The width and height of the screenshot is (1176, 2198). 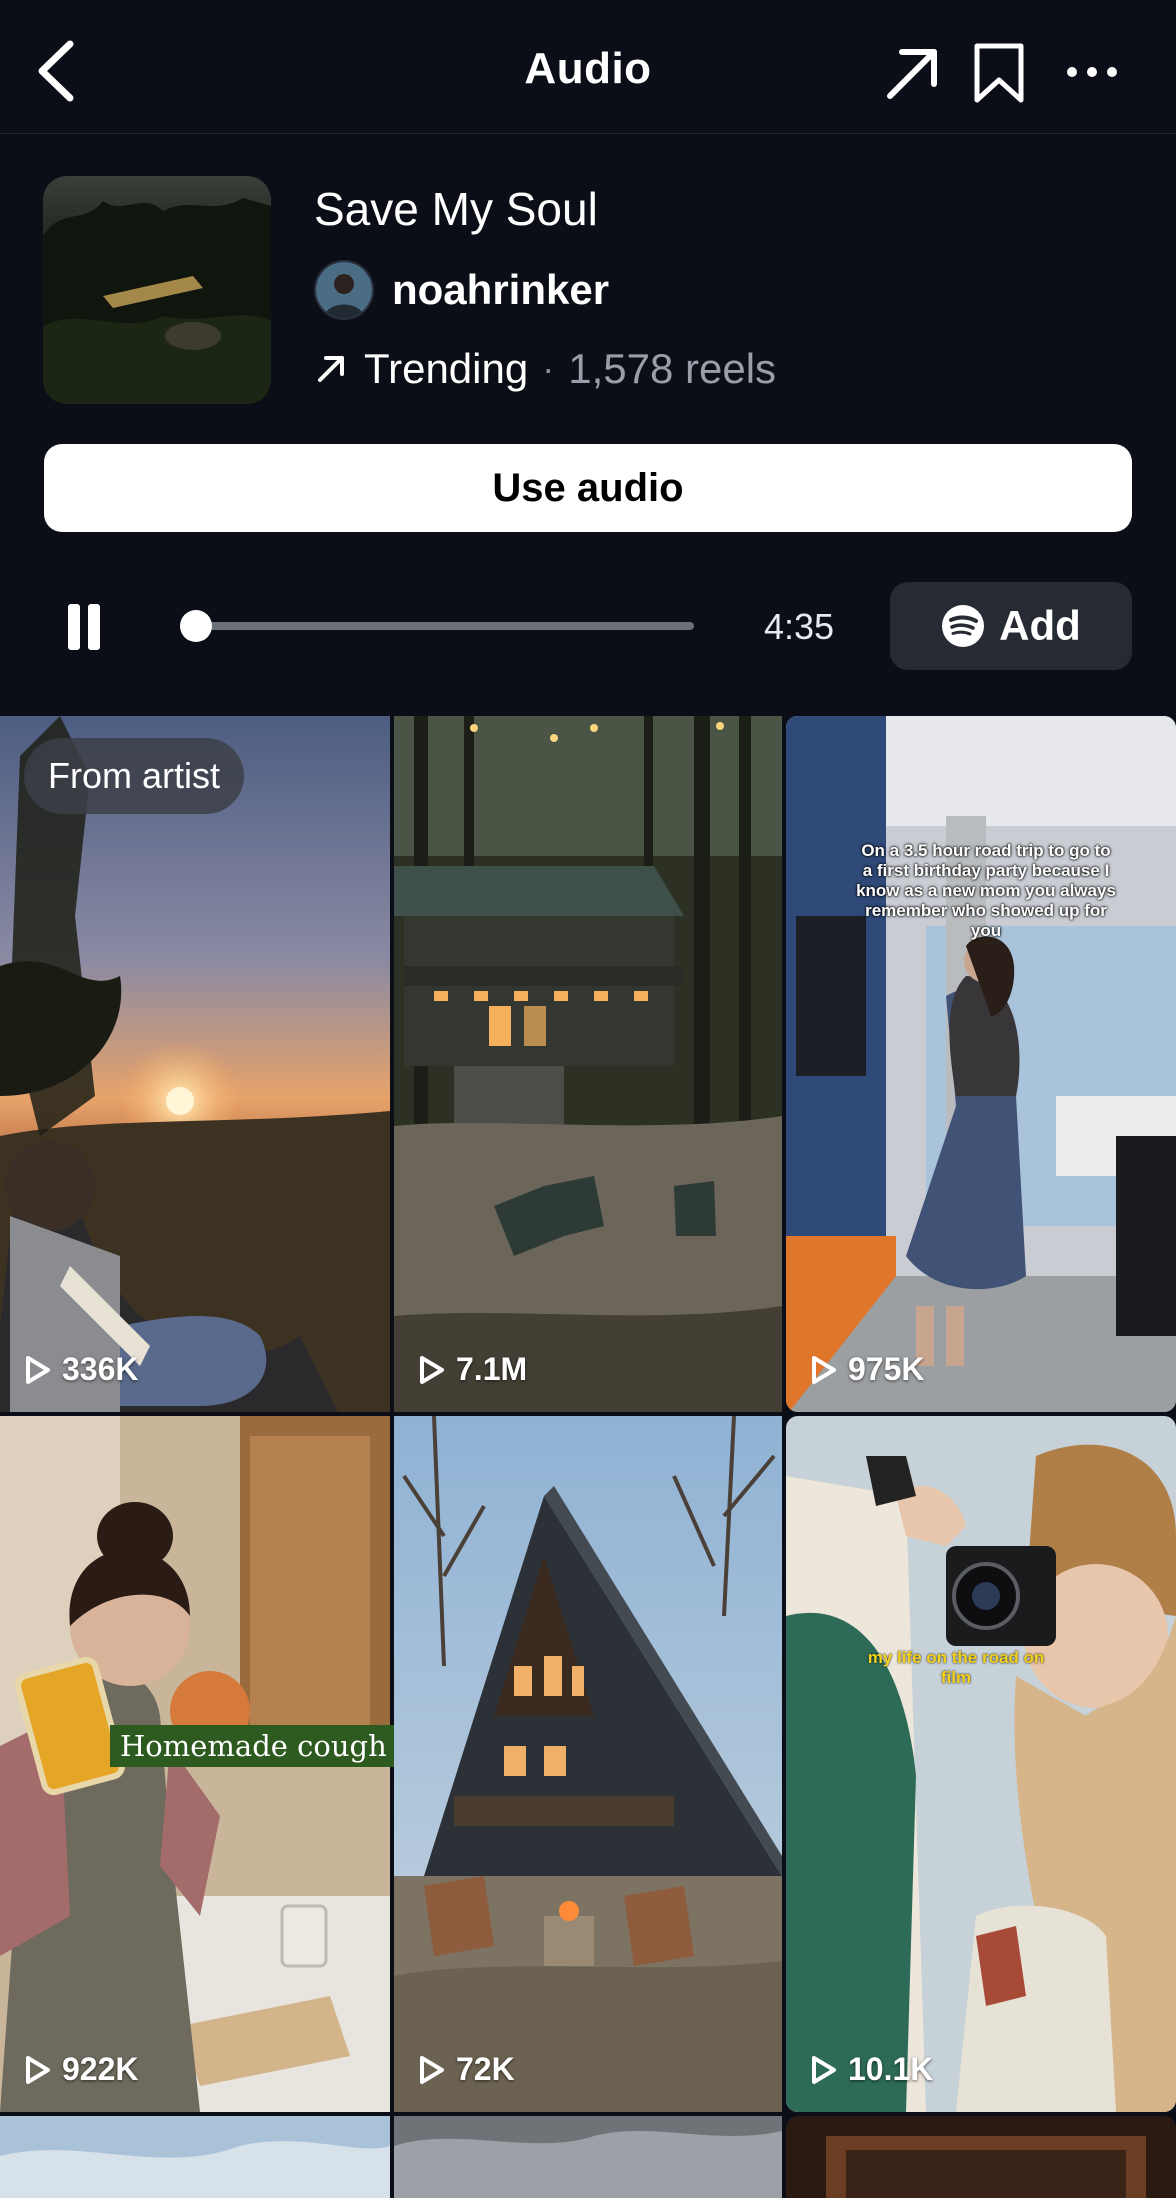 I want to click on view-count: 336K, so click(x=81, y=1369).